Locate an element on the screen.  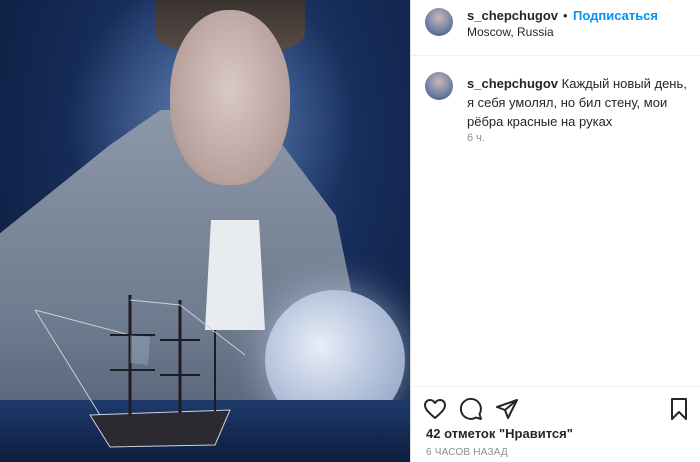
paper-plane-icon is located at coordinates (507, 409).